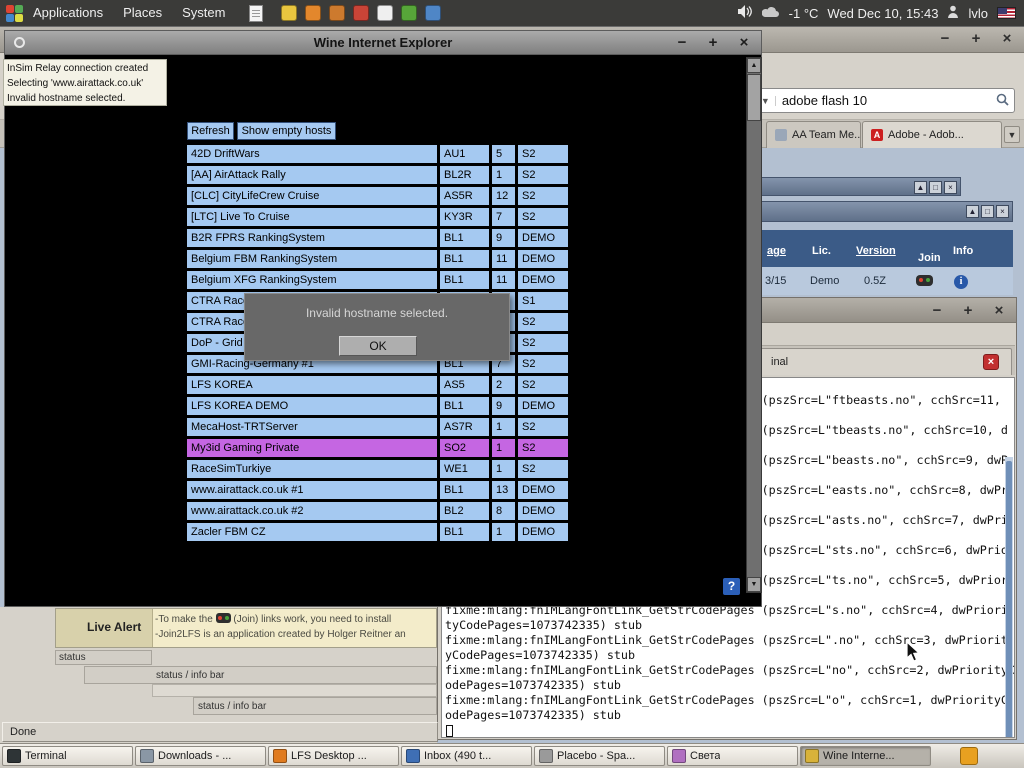 This screenshot has height=768, width=1024. I want to click on launcher-blue-icon, so click(433, 13).